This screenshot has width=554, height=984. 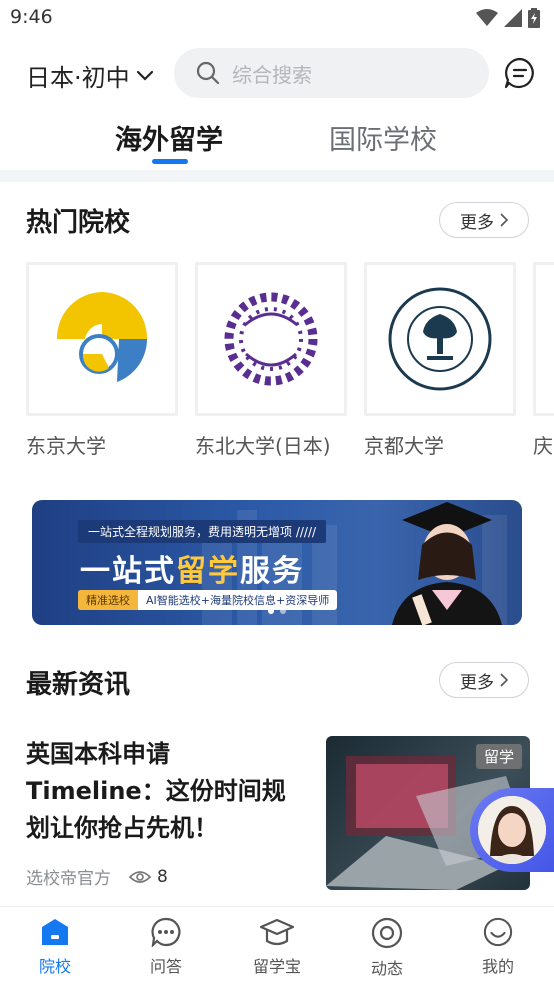 What do you see at coordinates (447, 563) in the screenshot?
I see `graduate-portrait-icon` at bounding box center [447, 563].